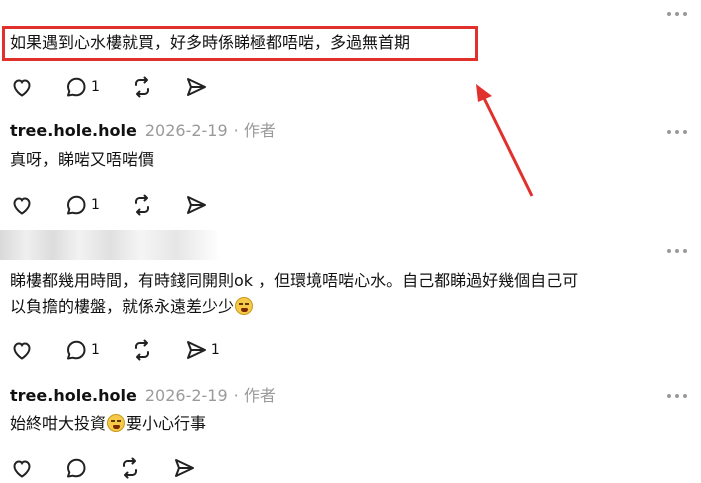 The image size is (701, 483). Describe the element at coordinates (294, 307) in the screenshot. I see `post-text-line: 以負擔的樓盤，就係永遠差少少` at that location.